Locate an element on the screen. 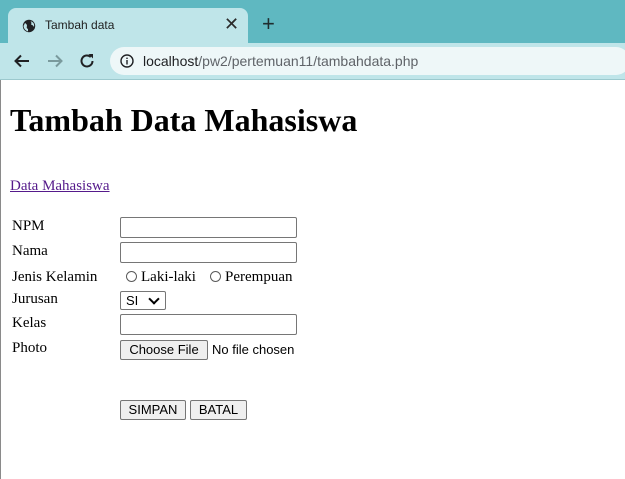 This screenshot has height=479, width=625. batal-button: BATAL is located at coordinates (218, 410).